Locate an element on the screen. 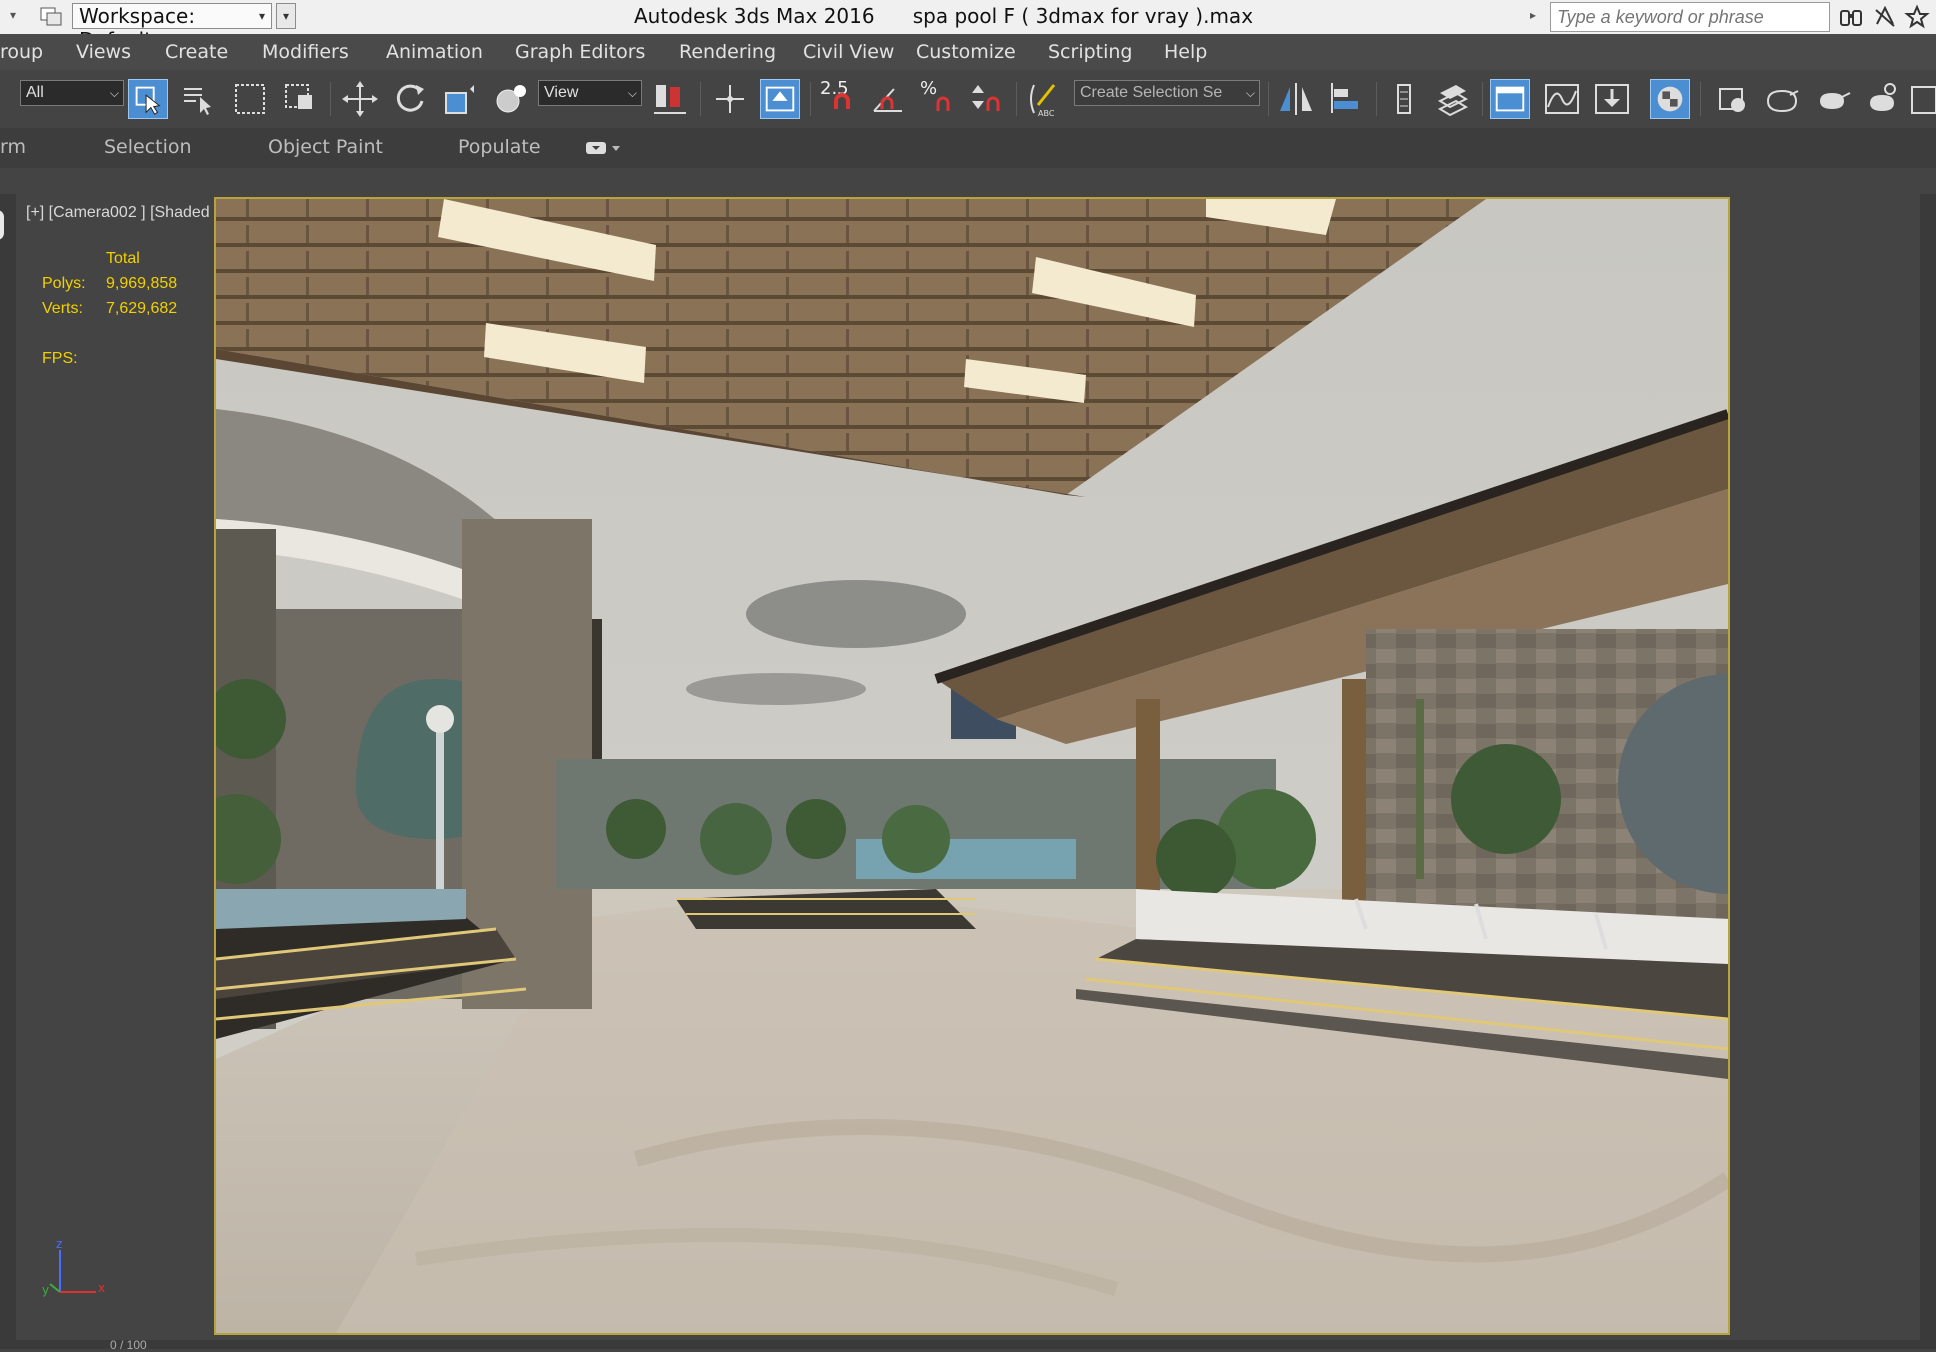  left-side-strip is located at coordinates (8, 771).